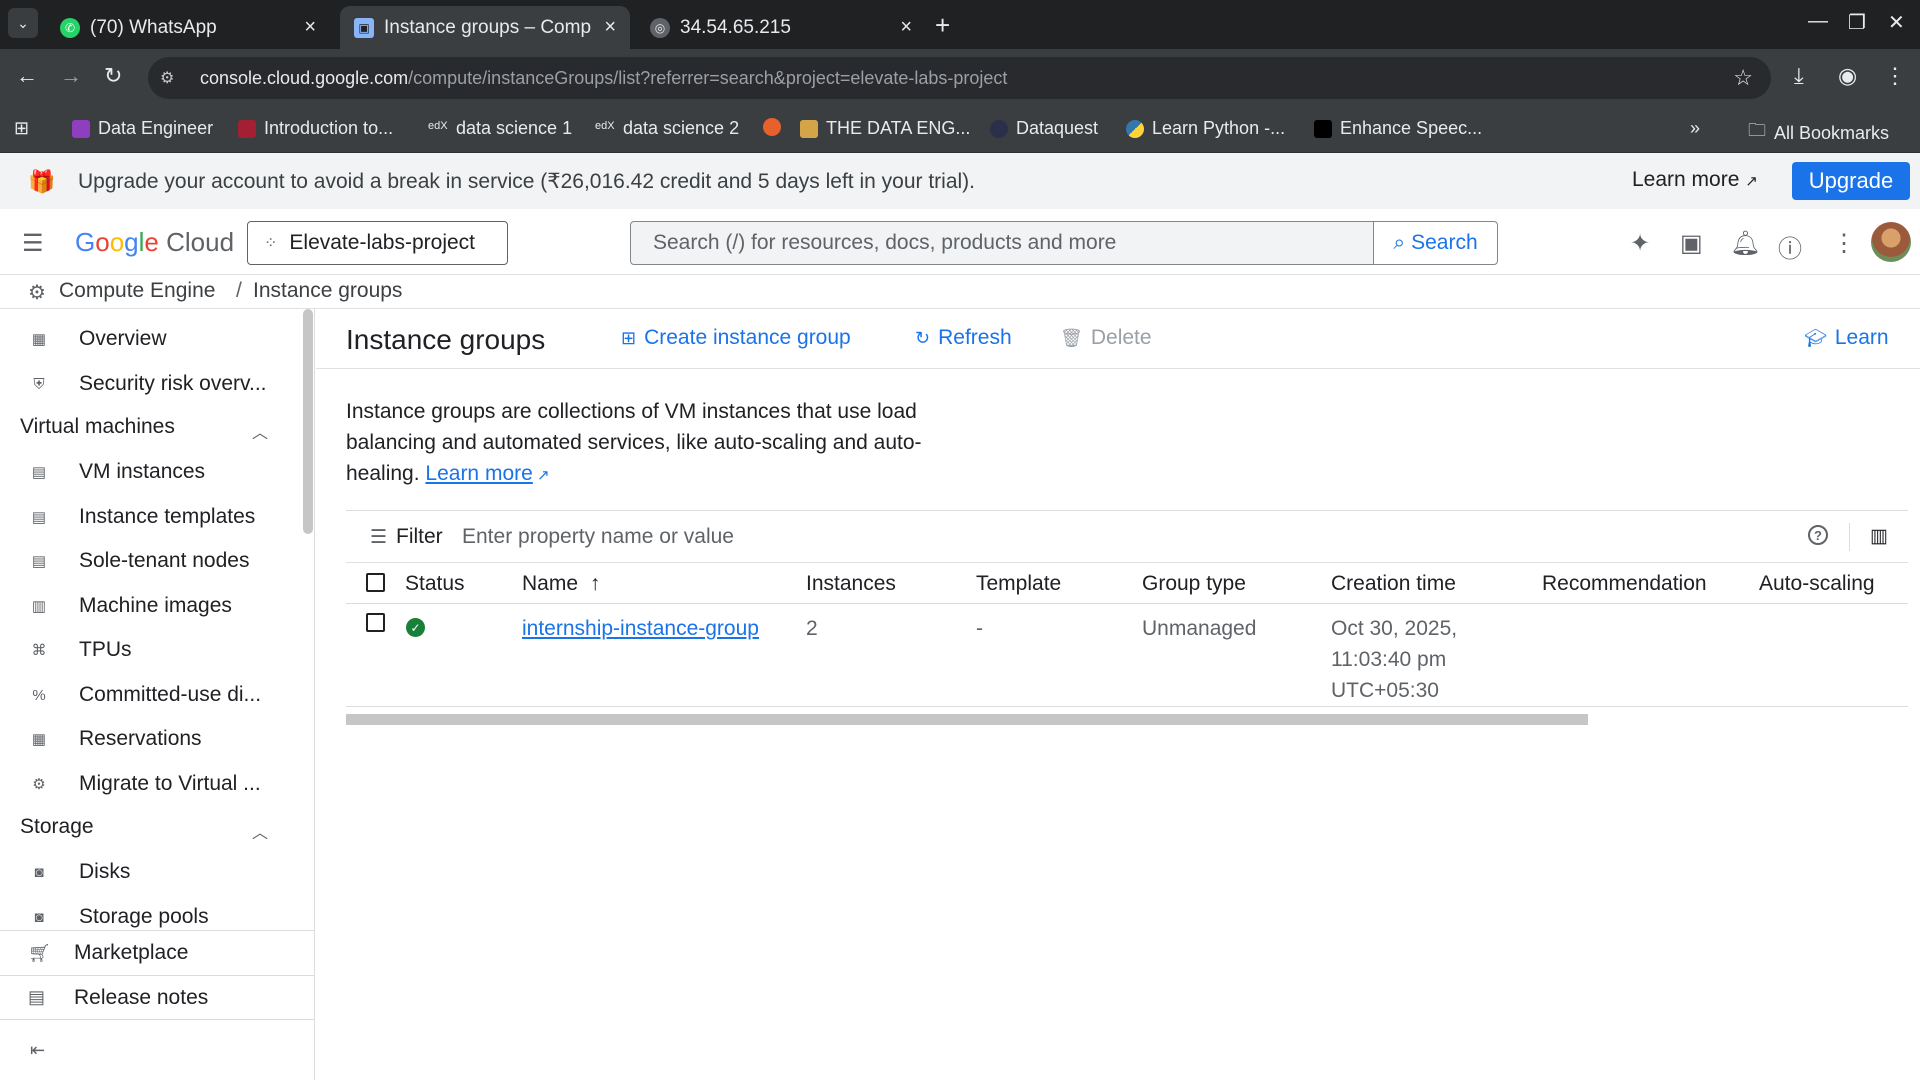 The image size is (1920, 1080). Describe the element at coordinates (781, 27) in the screenshot. I see `tab-ip-address: ◎ 34.54.65.215 ×` at that location.